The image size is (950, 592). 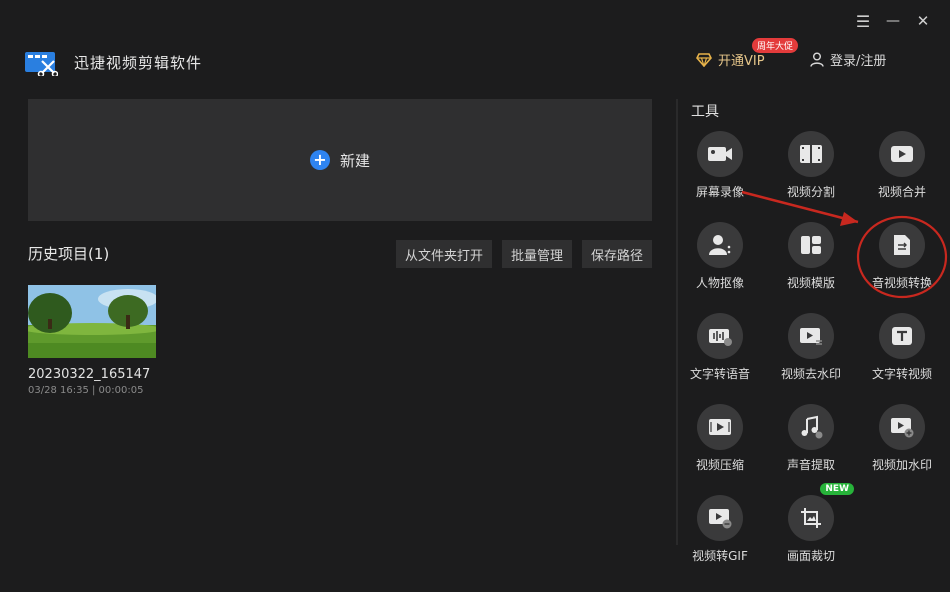 I want to click on diamond-icon, so click(x=704, y=59).